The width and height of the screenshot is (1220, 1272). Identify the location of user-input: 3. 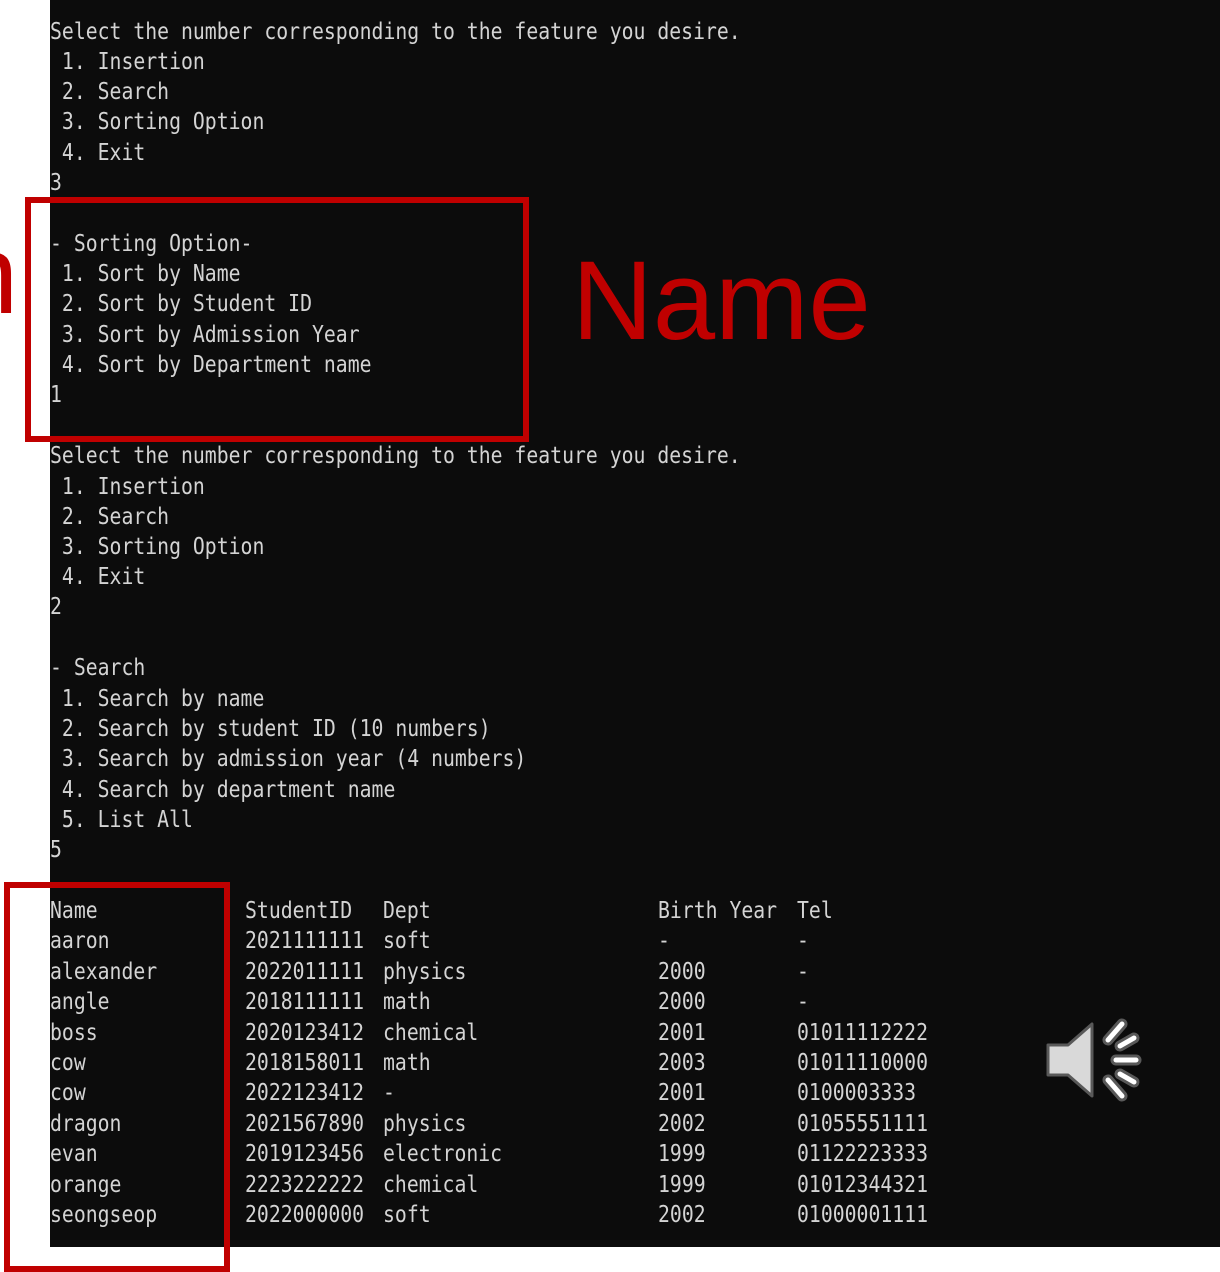
(56, 183).